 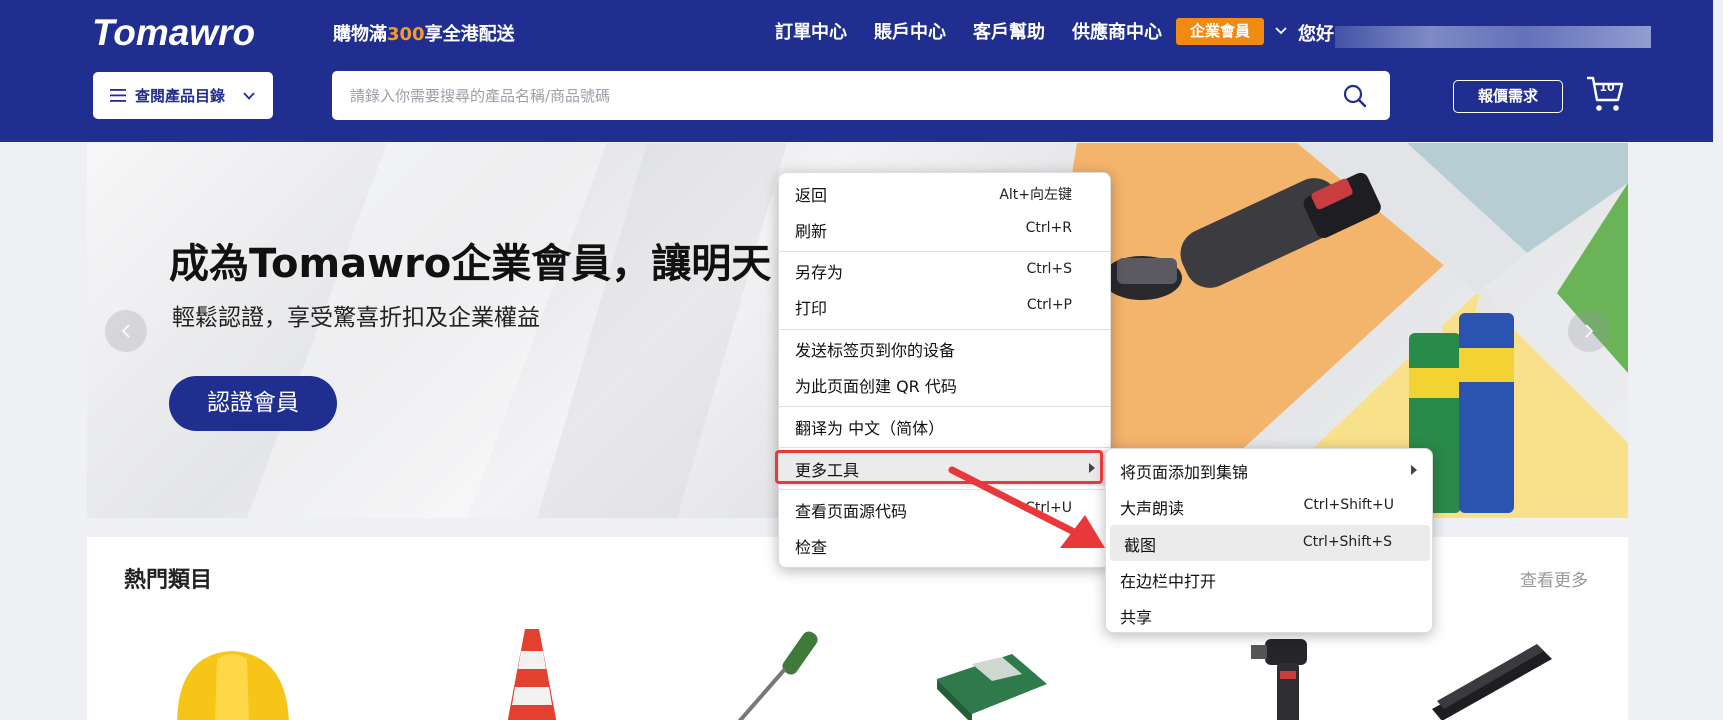 I want to click on menu-item-label: 截图, so click(x=1140, y=545).